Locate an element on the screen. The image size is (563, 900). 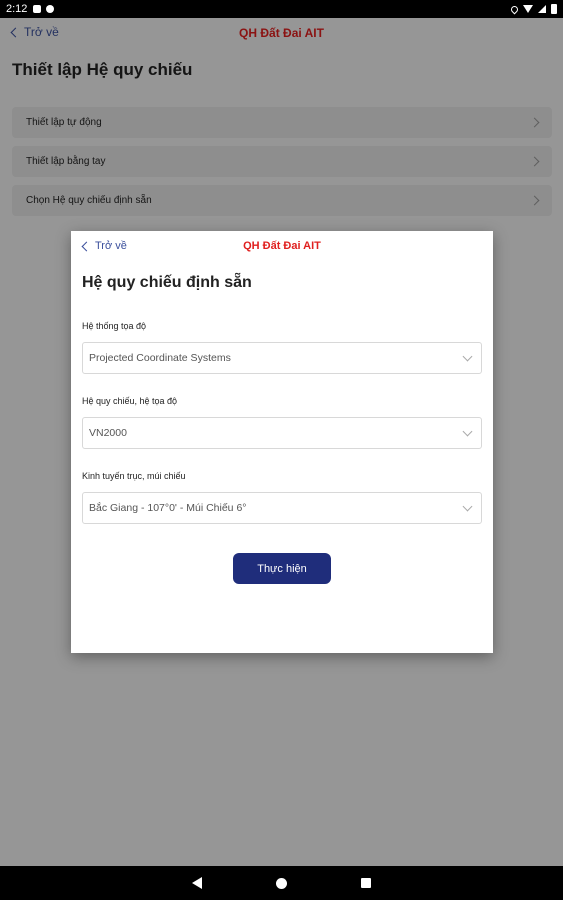
coordinate-system-label: Hệ thống tọa độ is located at coordinates (114, 326).